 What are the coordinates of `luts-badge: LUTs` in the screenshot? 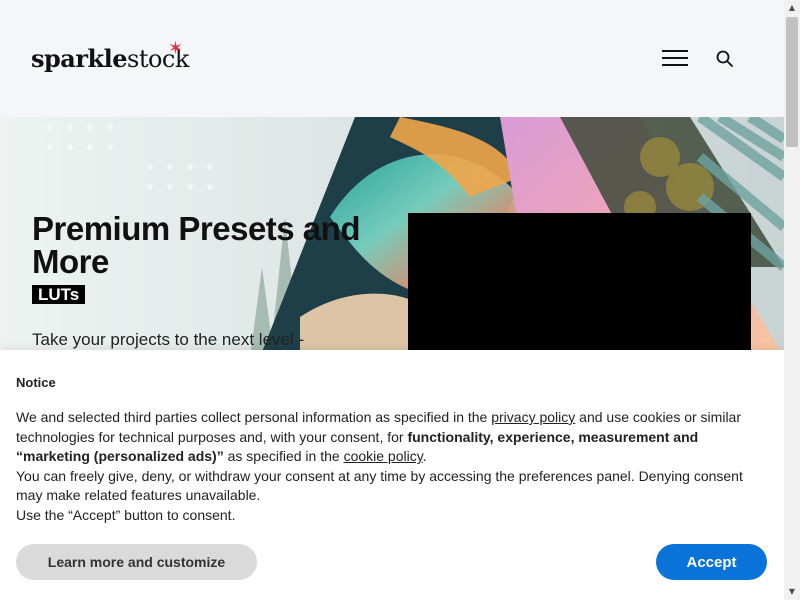 It's located at (59, 294).